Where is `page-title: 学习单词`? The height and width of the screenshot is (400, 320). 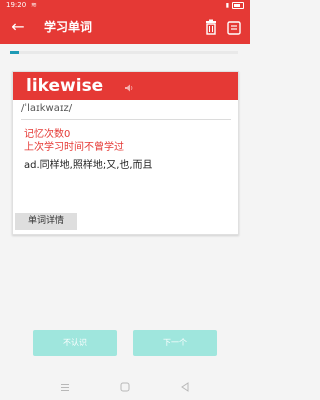 page-title: 学习单词 is located at coordinates (68, 27).